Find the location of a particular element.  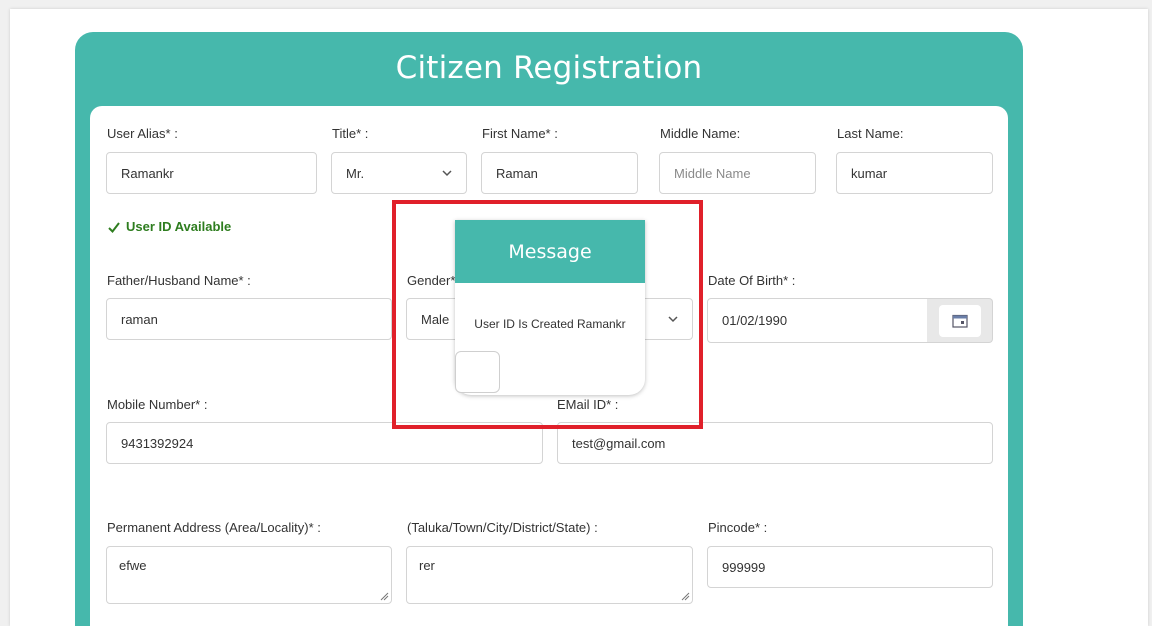

address-textarea: efwe is located at coordinates (249, 575).